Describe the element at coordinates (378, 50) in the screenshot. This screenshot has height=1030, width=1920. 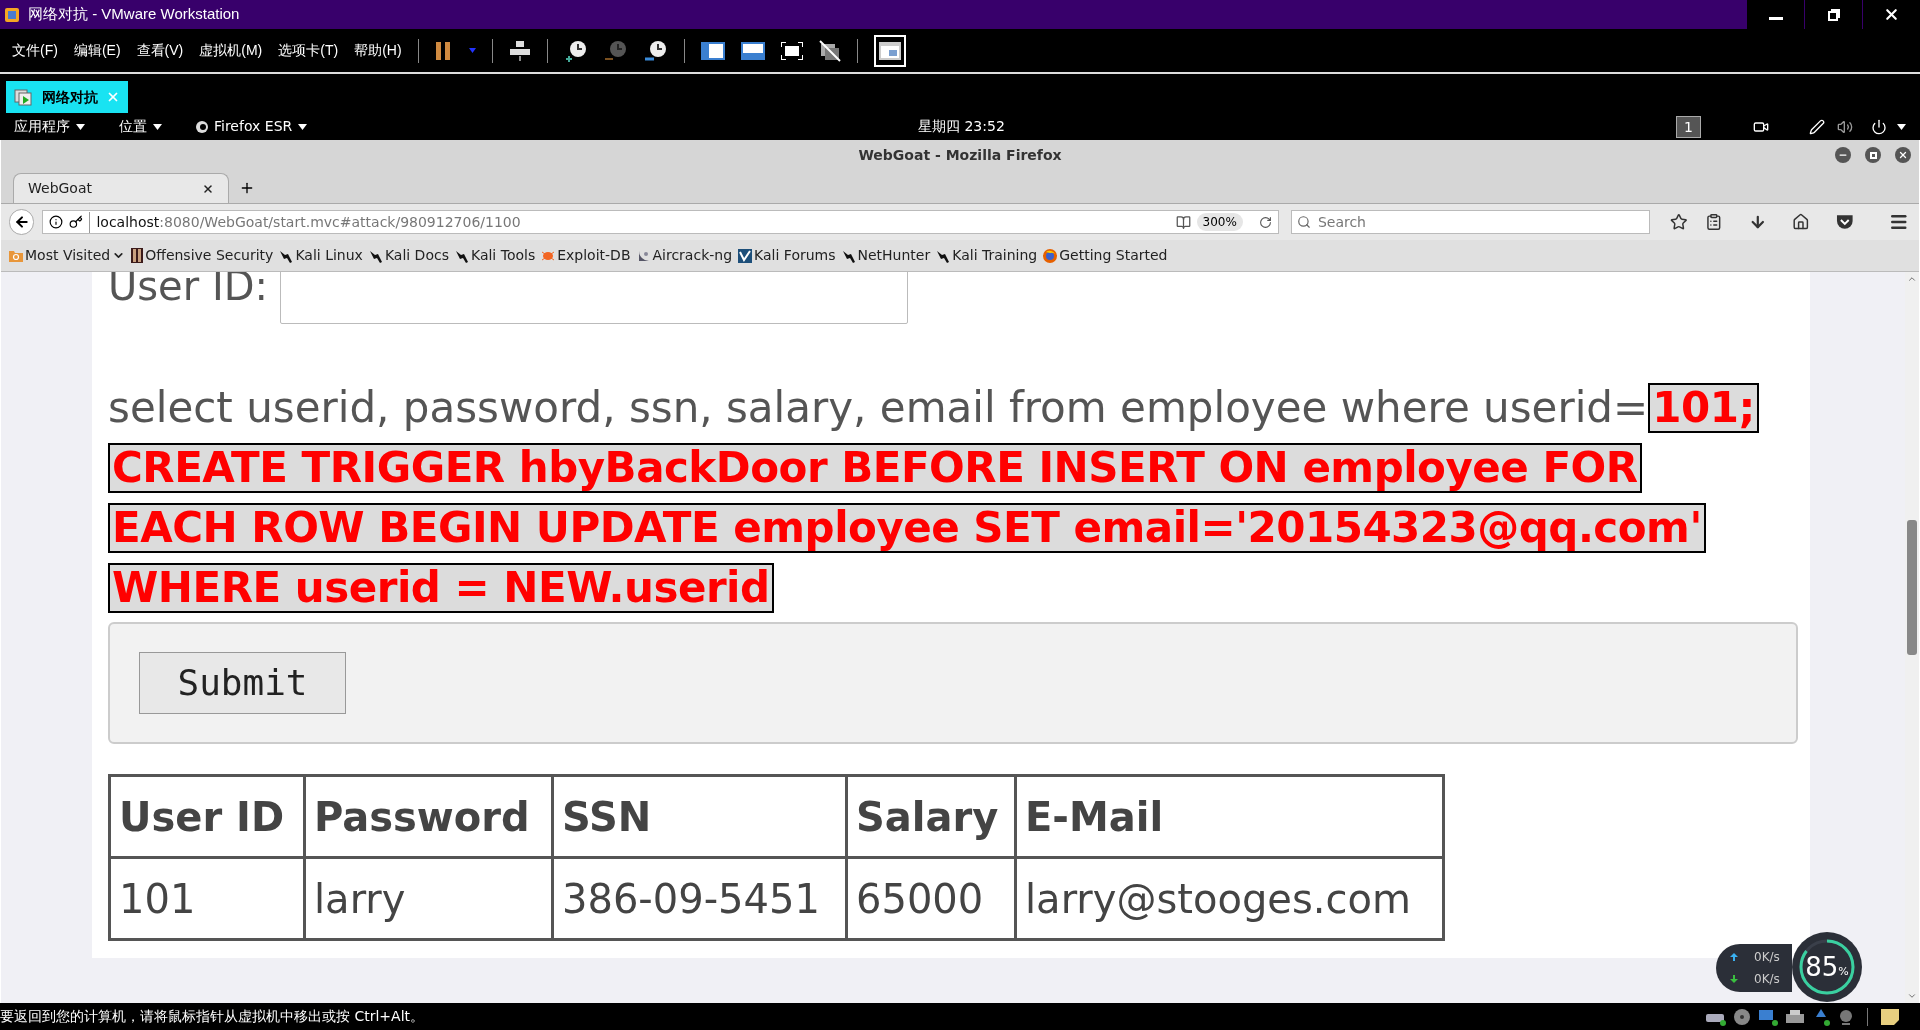
I see `menu-item: 帮助(H)` at that location.